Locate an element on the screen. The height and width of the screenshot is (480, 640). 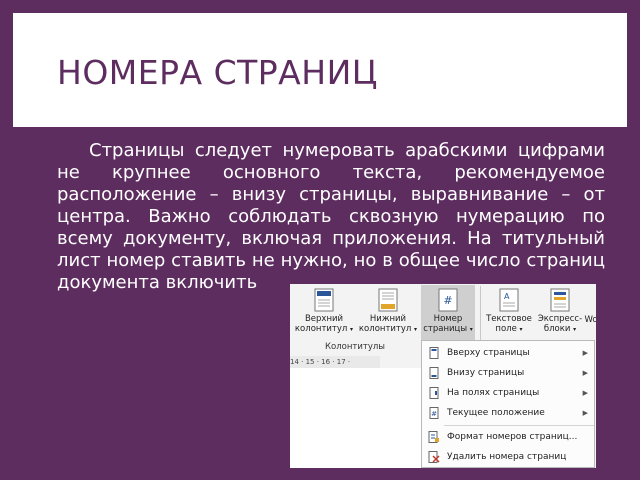
textbox-icon: A is located at coordinates (509, 300).